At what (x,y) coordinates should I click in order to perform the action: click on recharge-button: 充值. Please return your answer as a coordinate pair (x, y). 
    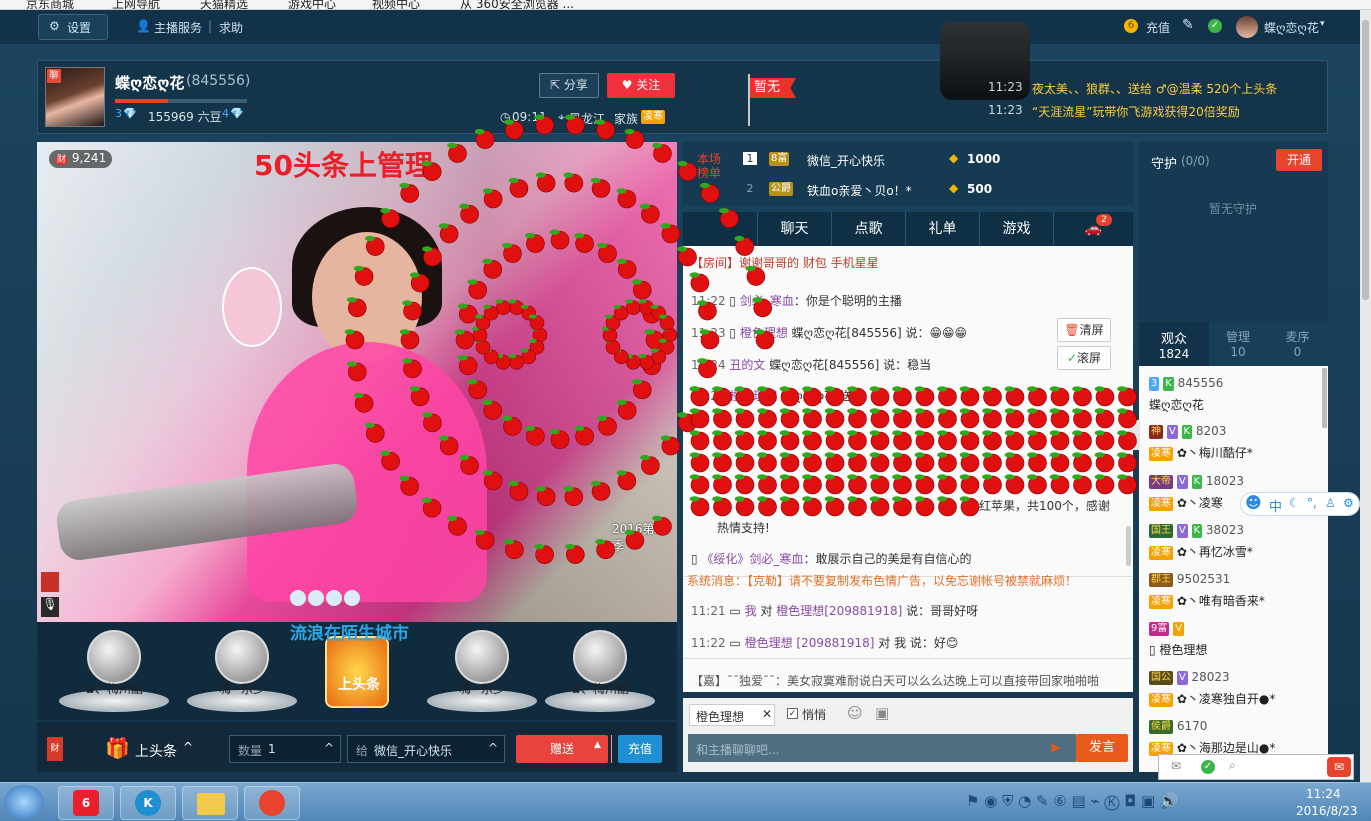
    Looking at the image, I should click on (640, 749).